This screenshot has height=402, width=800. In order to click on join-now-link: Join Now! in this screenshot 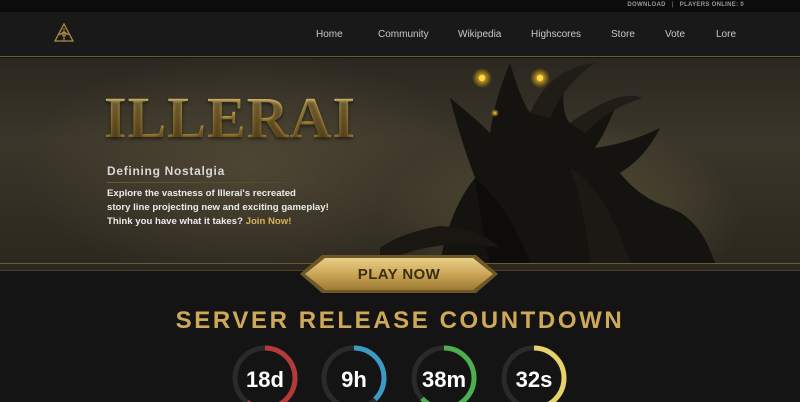, I will do `click(269, 221)`.